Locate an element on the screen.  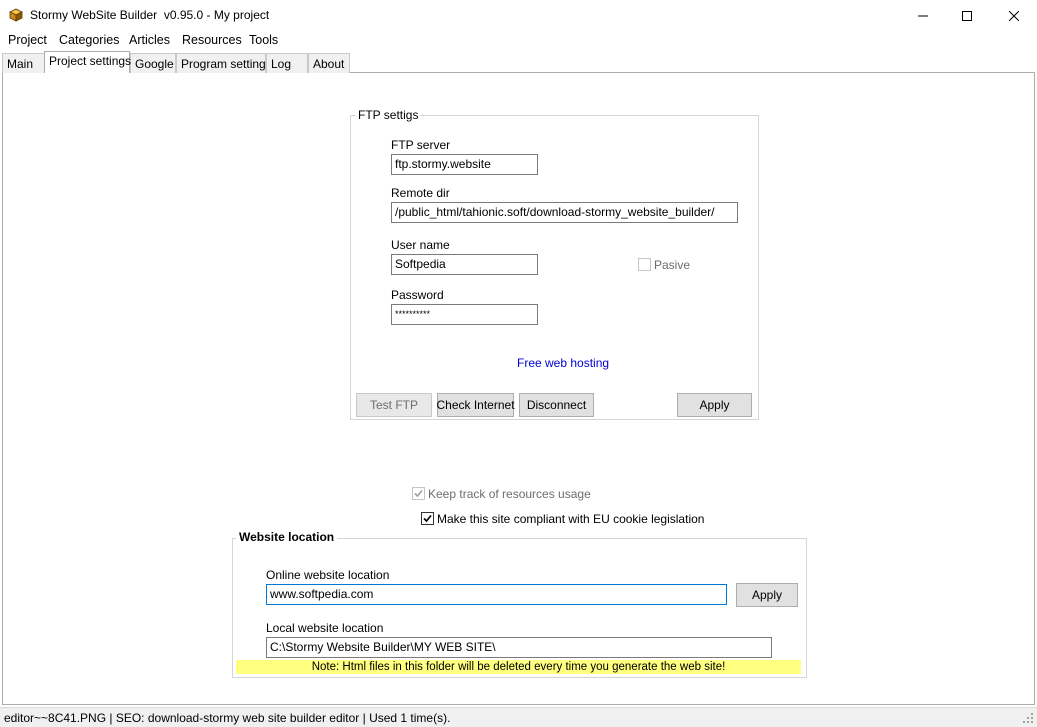
pasive-checkbox is located at coordinates (644, 264).